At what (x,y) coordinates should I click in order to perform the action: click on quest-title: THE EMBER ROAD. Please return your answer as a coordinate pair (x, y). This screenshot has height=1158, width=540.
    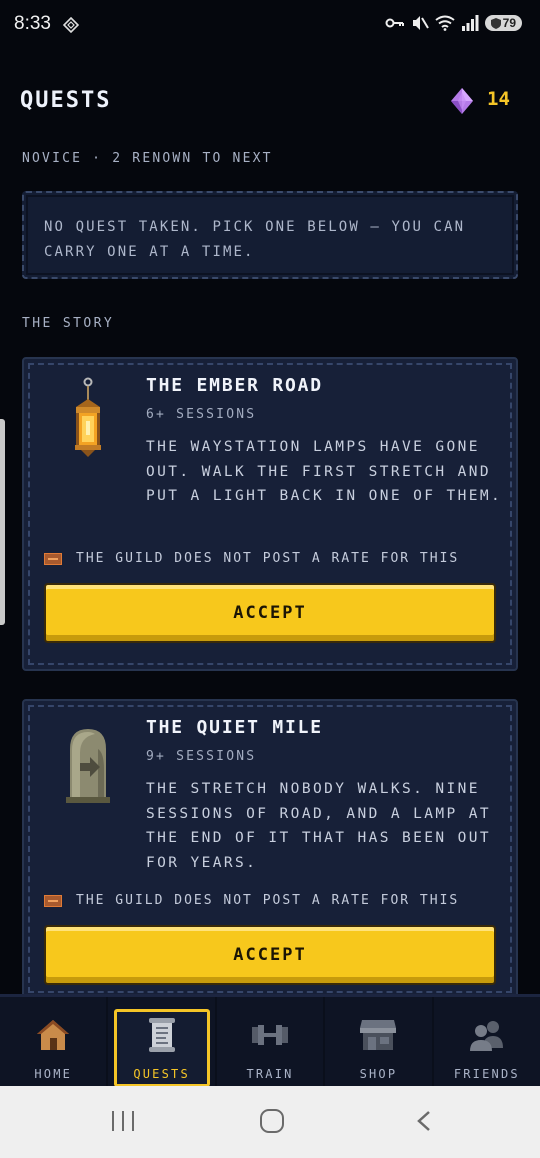
    Looking at the image, I should click on (234, 385).